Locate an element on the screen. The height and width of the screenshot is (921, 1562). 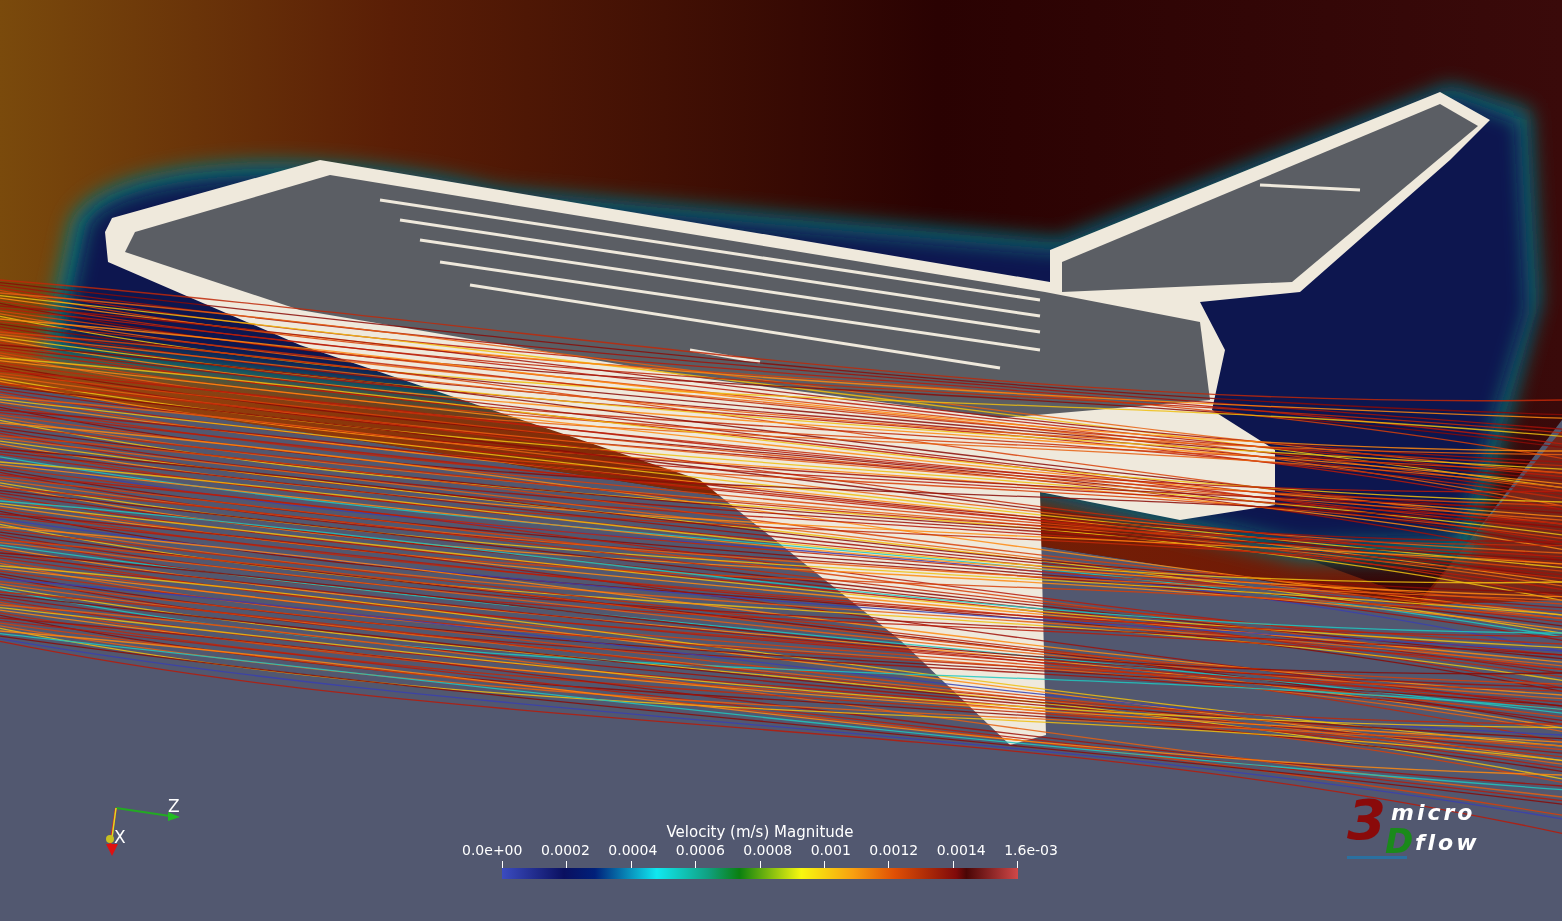
logo-letter: D is located at coordinates (1399, 841).